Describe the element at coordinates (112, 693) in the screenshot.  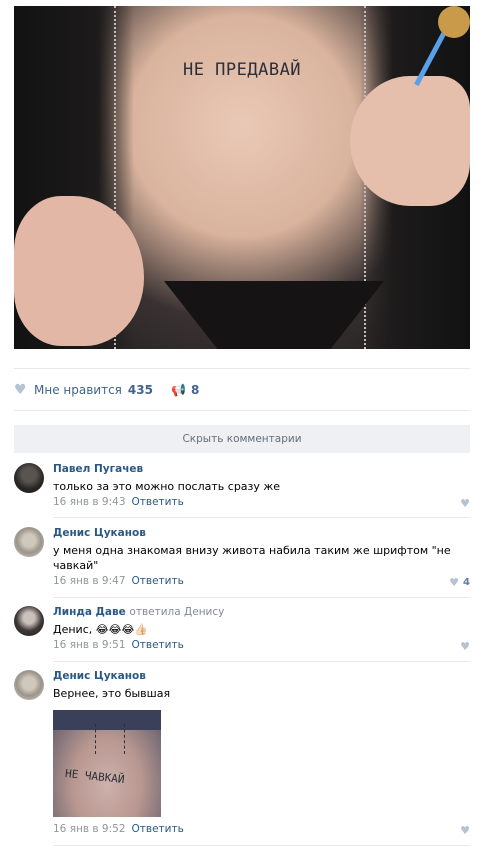
I see `comment-text: Вернее, это бывшая` at that location.